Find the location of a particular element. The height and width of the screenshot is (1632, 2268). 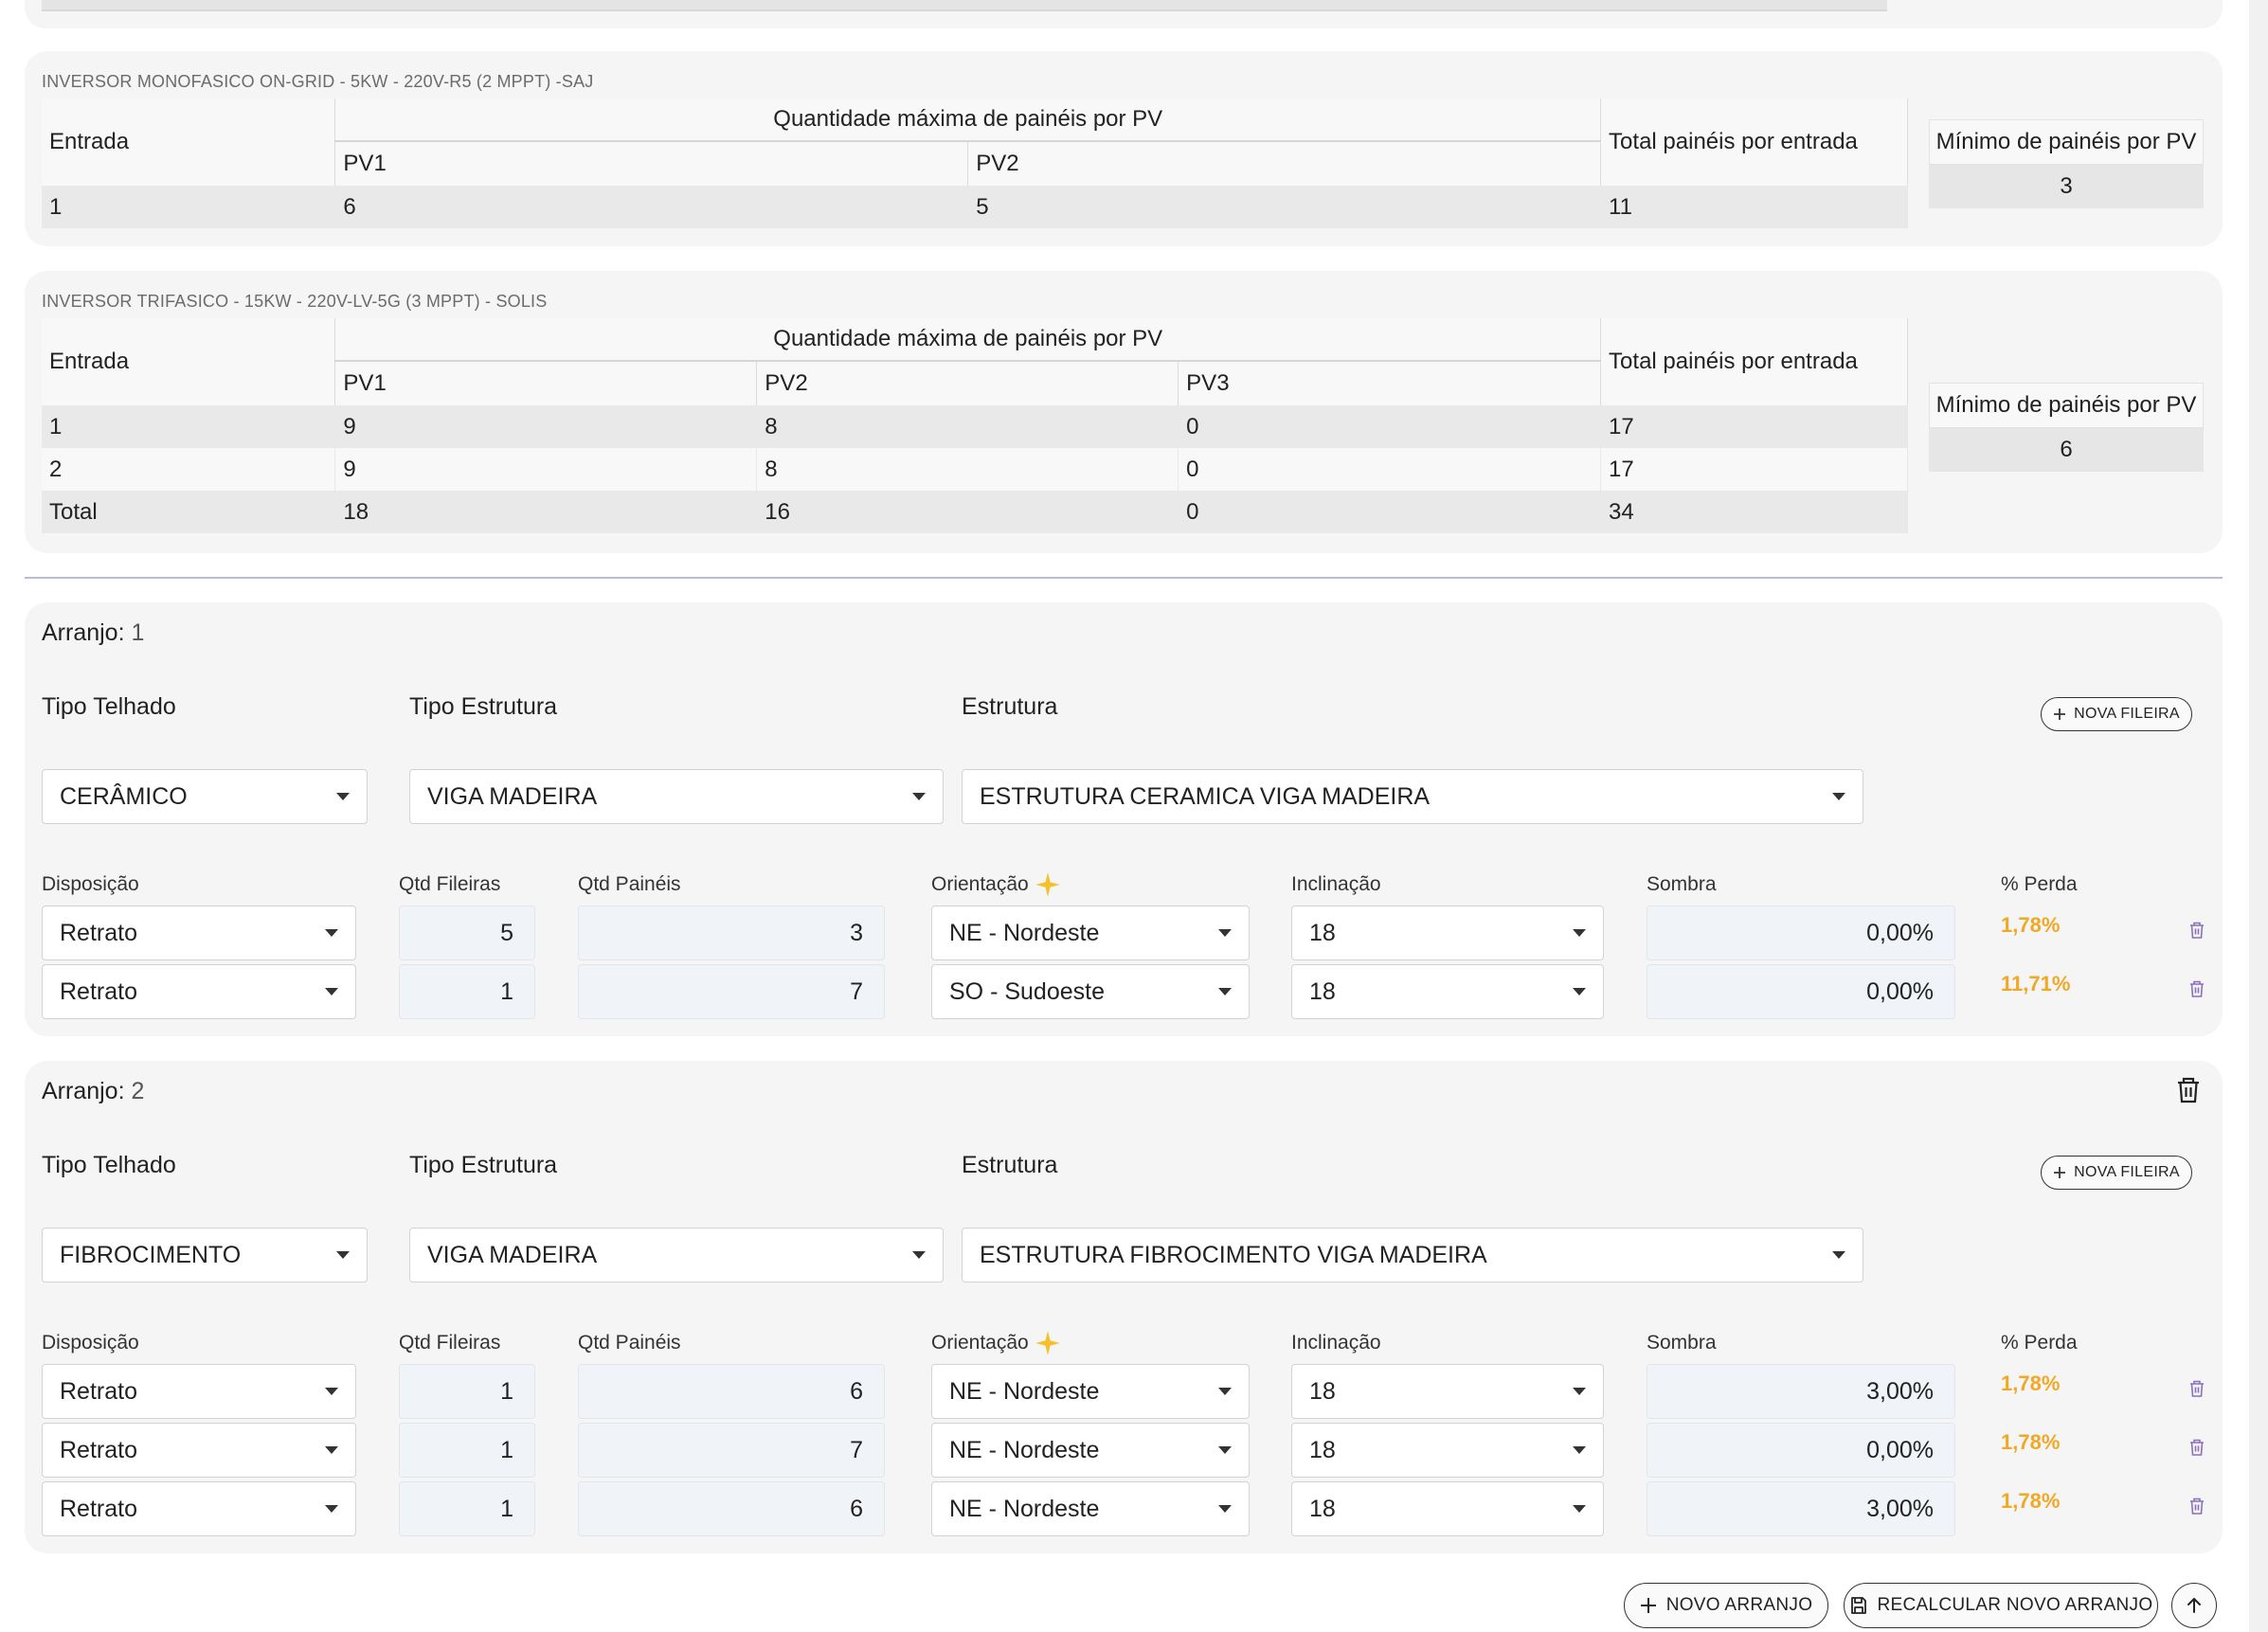

scroll-top-button is located at coordinates (2194, 1605).